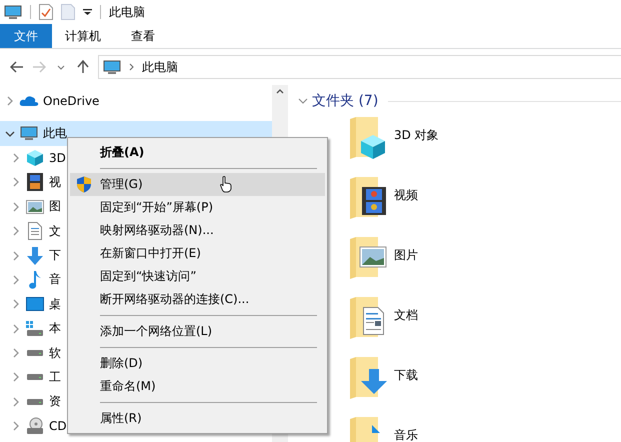 The width and height of the screenshot is (621, 442). Describe the element at coordinates (369, 258) in the screenshot. I see `folder-with-picture-icon` at that location.